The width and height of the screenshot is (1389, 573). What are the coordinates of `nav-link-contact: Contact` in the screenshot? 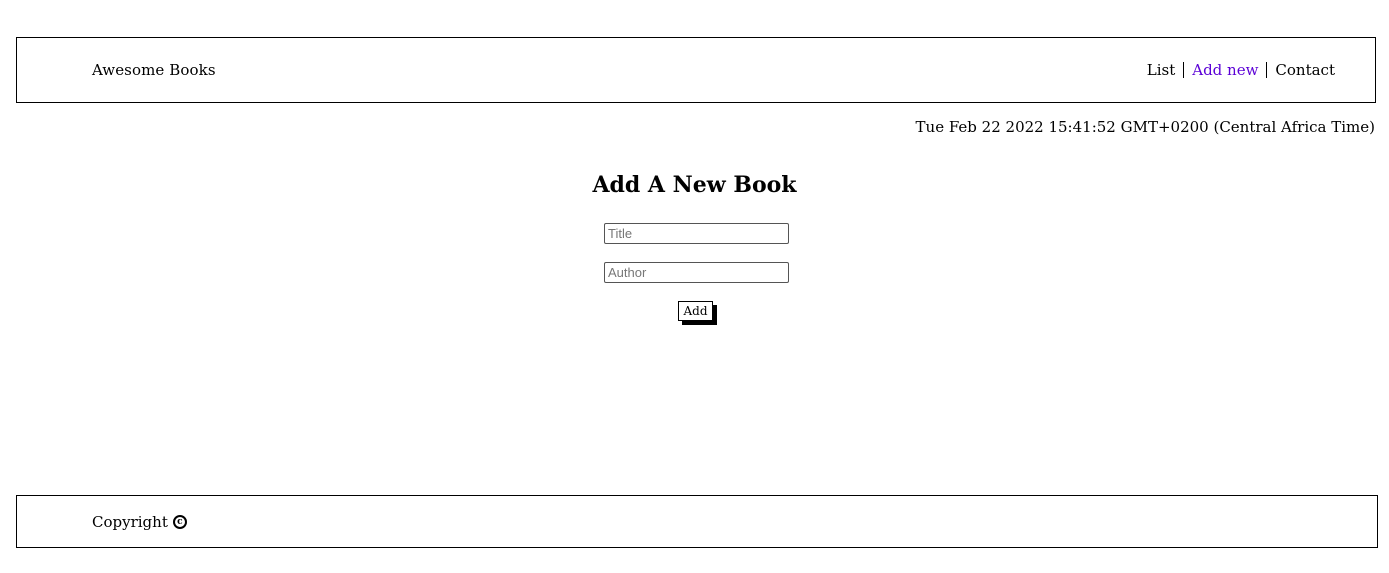 It's located at (1305, 70).